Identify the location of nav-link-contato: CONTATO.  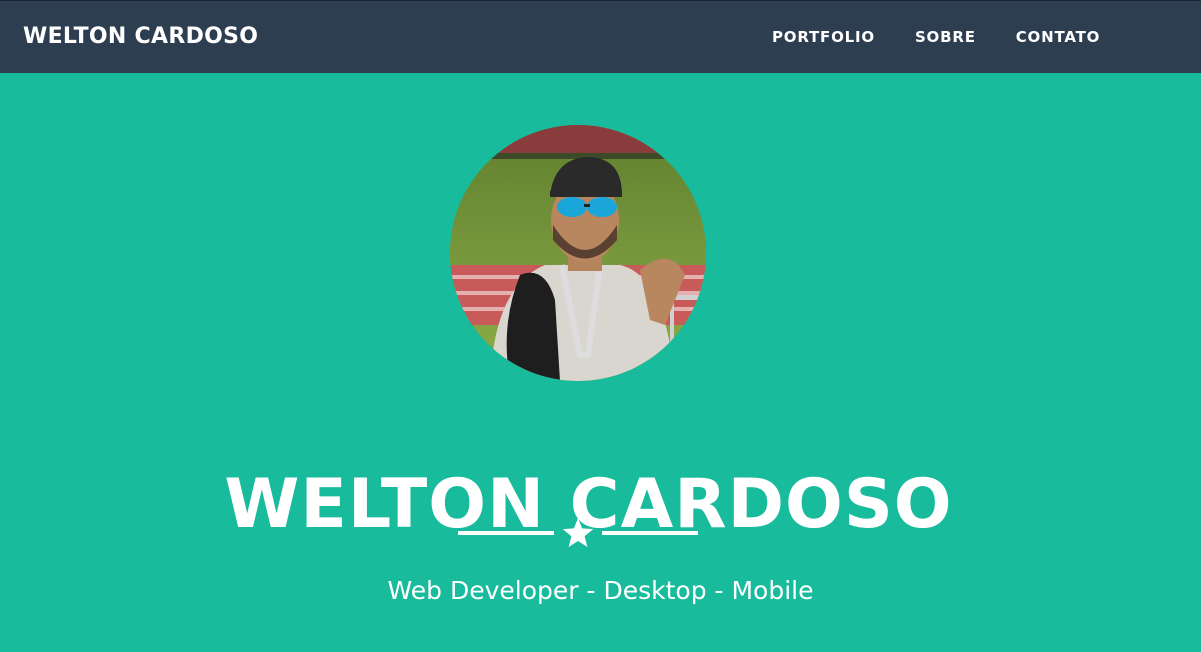
(1058, 37).